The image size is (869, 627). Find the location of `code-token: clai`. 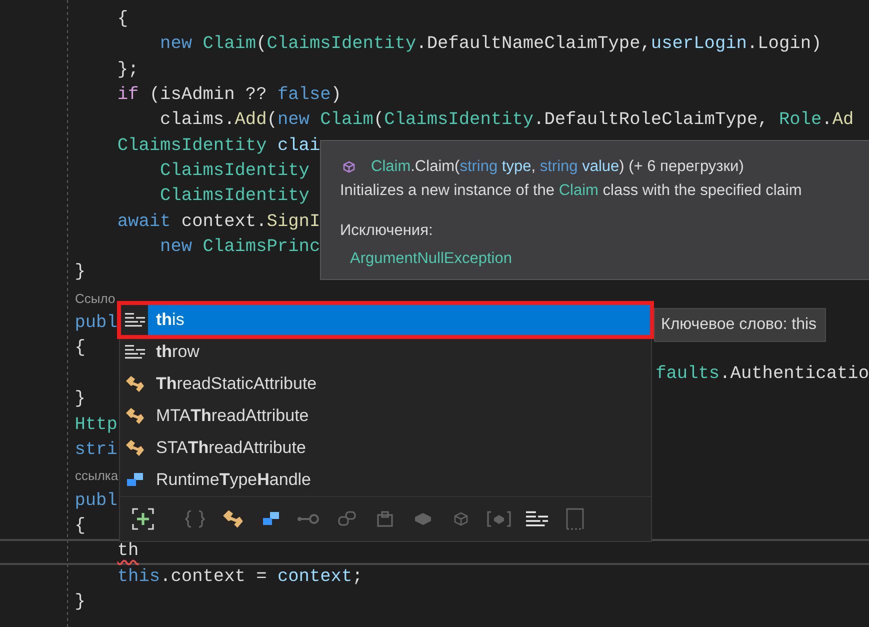

code-token: clai is located at coordinates (298, 146).